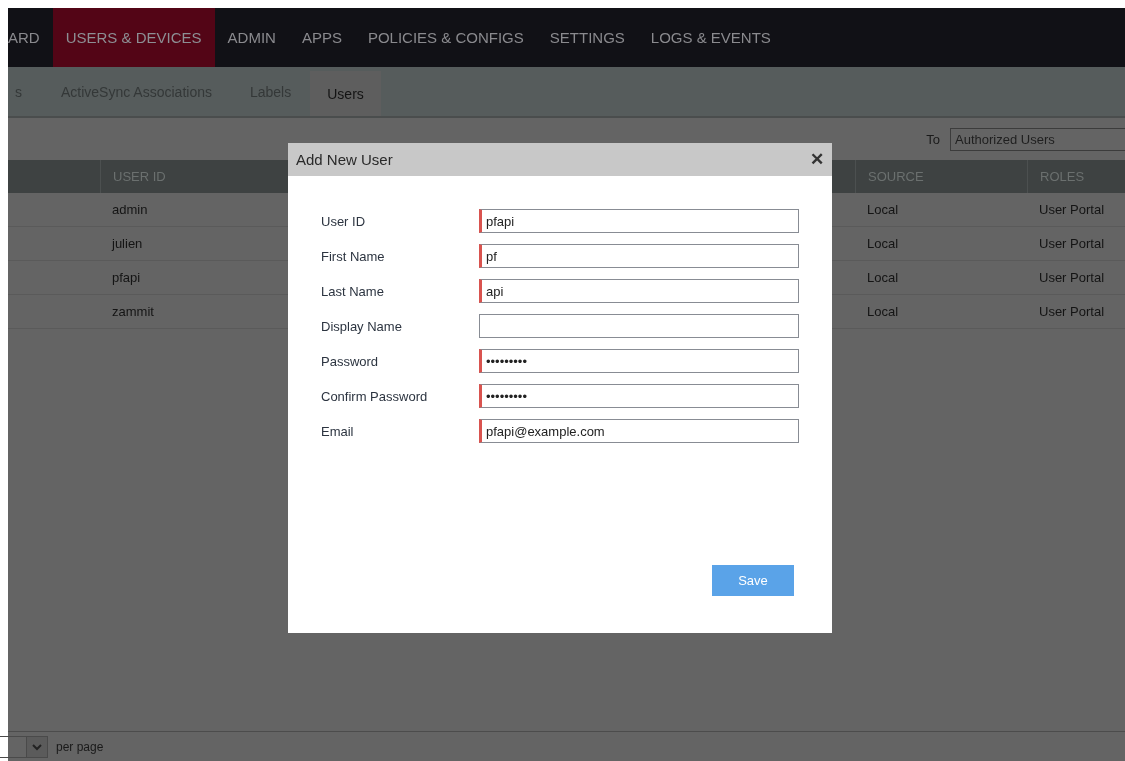 This screenshot has height=761, width=1125. What do you see at coordinates (639, 326) in the screenshot?
I see `input-field` at bounding box center [639, 326].